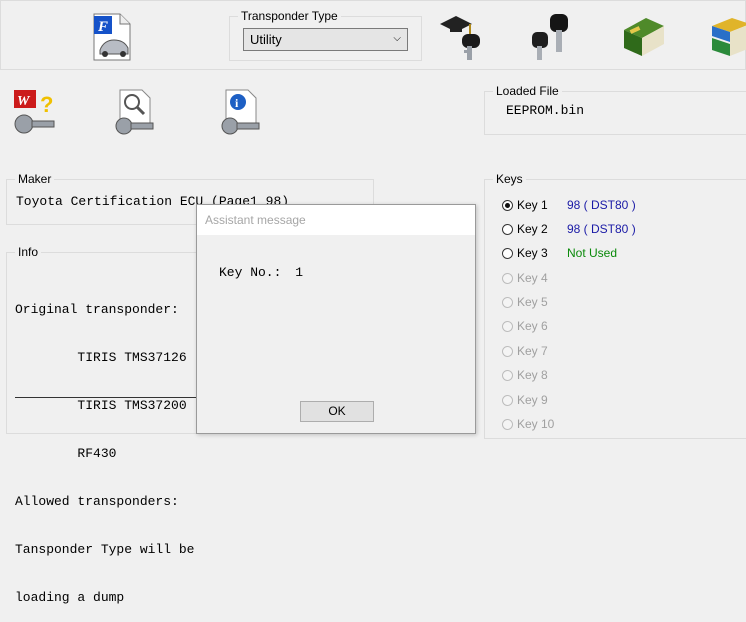 The height and width of the screenshot is (622, 746). I want to click on key-value-1: 98 ( DST80 ), so click(601, 205).